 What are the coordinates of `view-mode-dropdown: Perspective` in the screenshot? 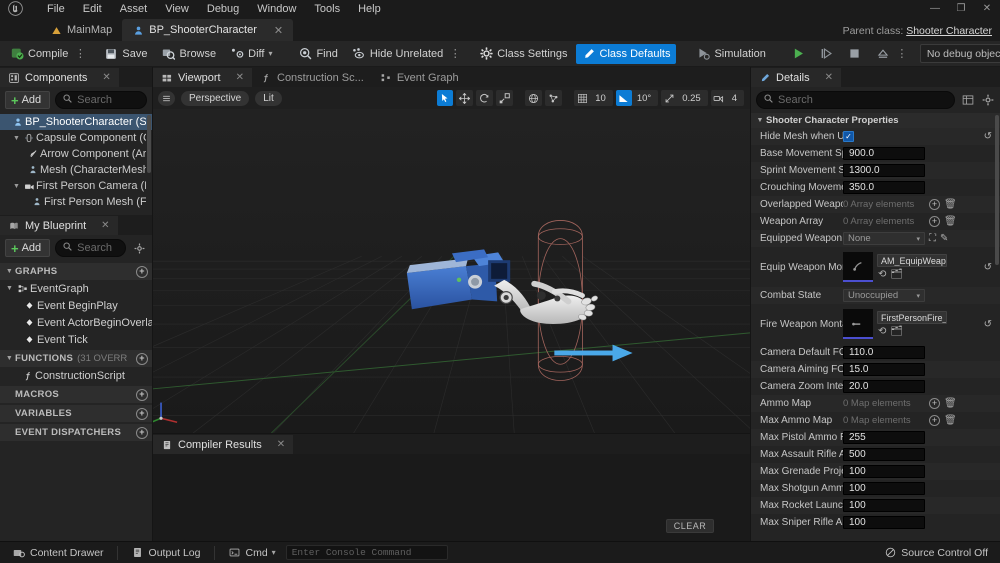 It's located at (215, 98).